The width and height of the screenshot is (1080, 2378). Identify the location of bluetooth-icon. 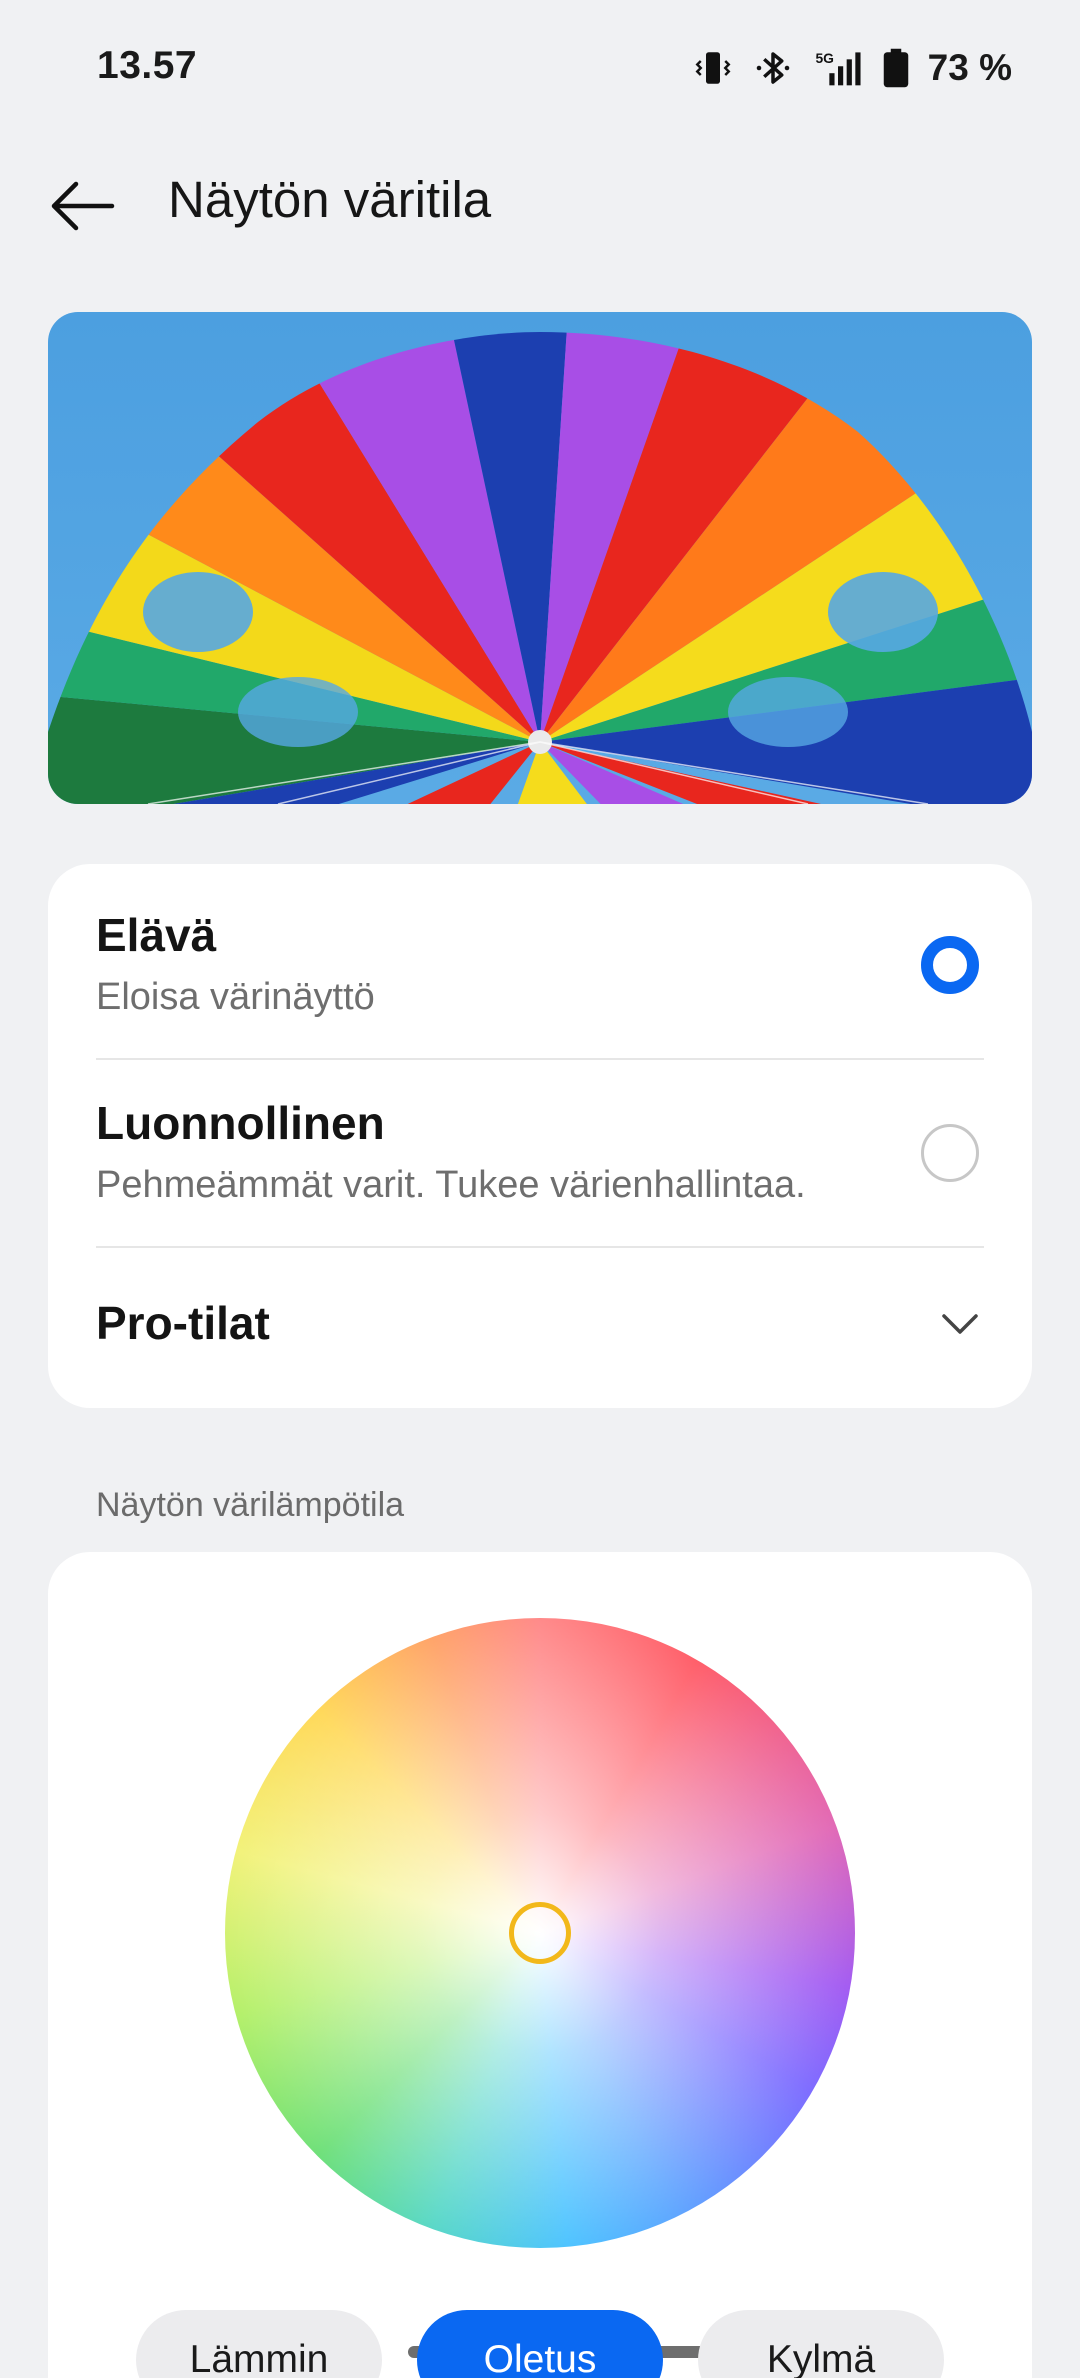
(772, 68).